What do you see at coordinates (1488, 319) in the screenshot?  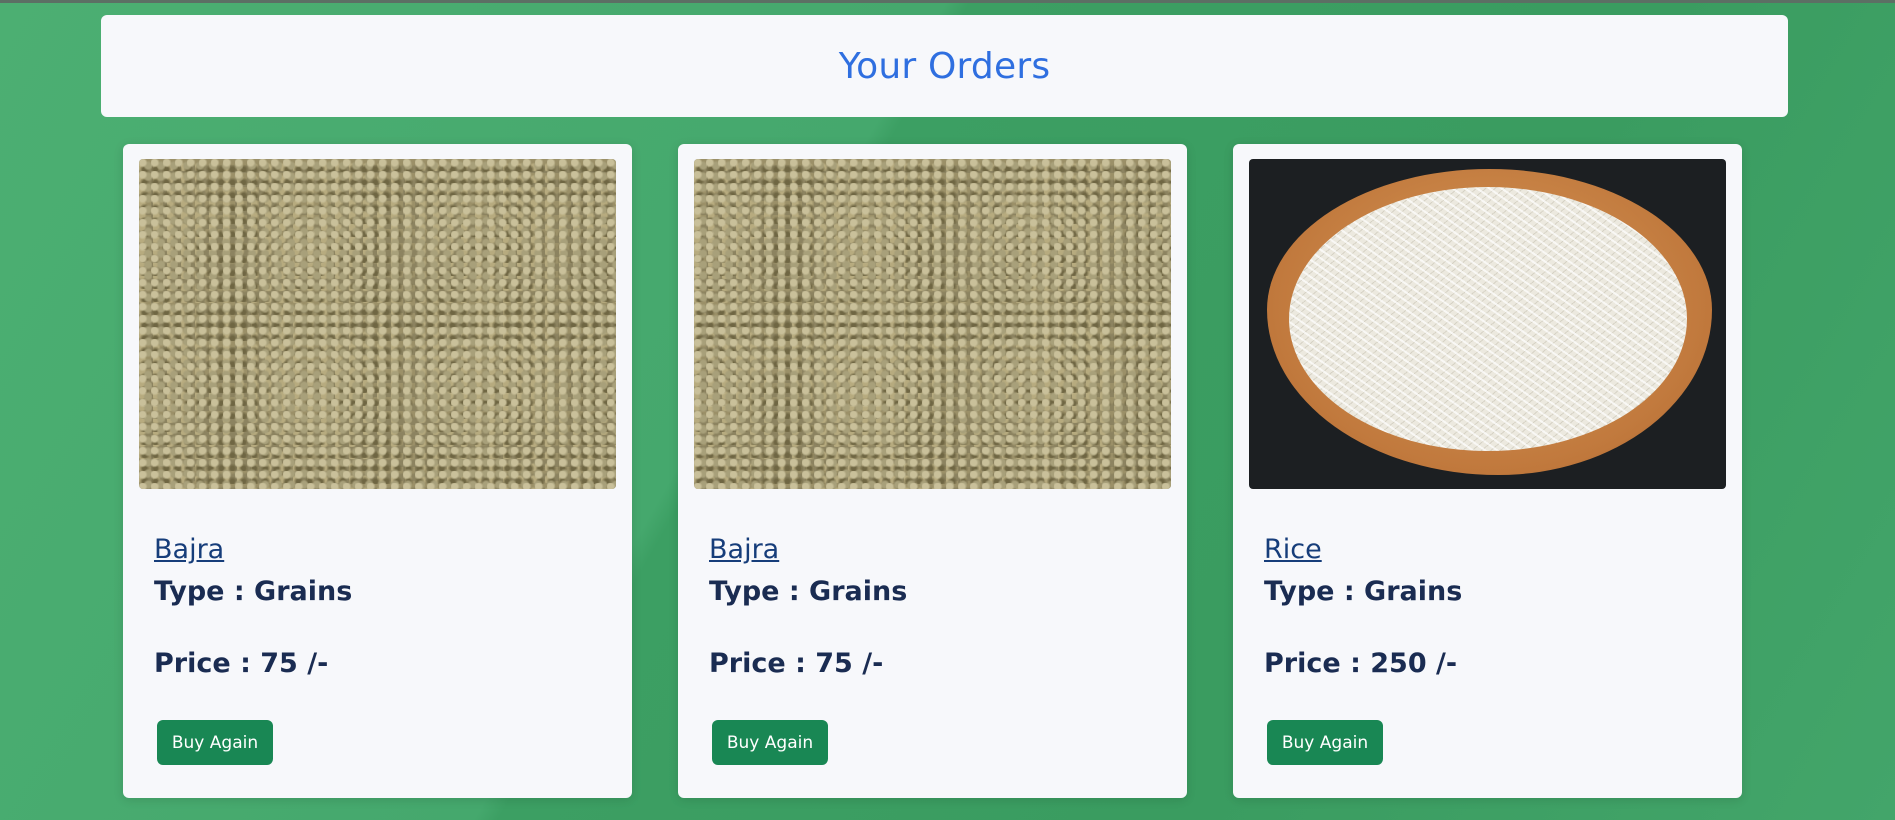 I see `rice-grains` at bounding box center [1488, 319].